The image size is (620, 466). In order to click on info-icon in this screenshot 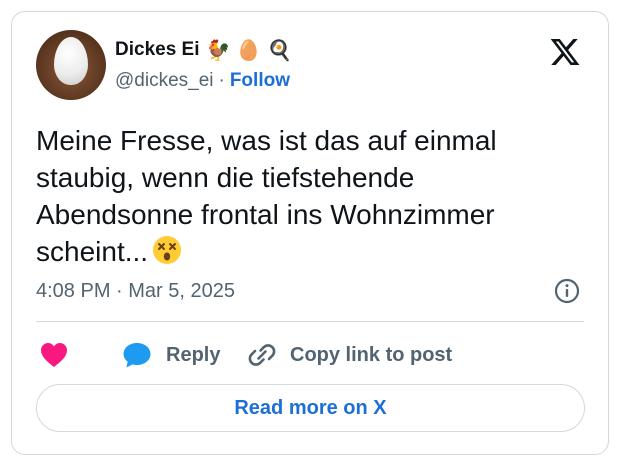, I will do `click(567, 291)`.